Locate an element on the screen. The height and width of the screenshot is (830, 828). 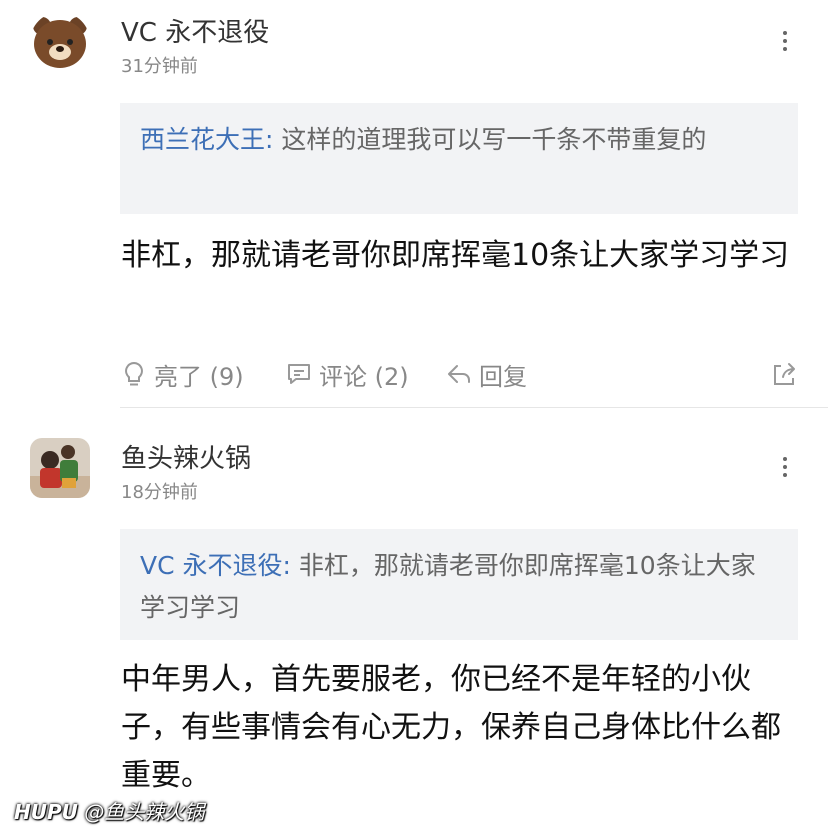
comment-button: 评论 (2) is located at coordinates (347, 374).